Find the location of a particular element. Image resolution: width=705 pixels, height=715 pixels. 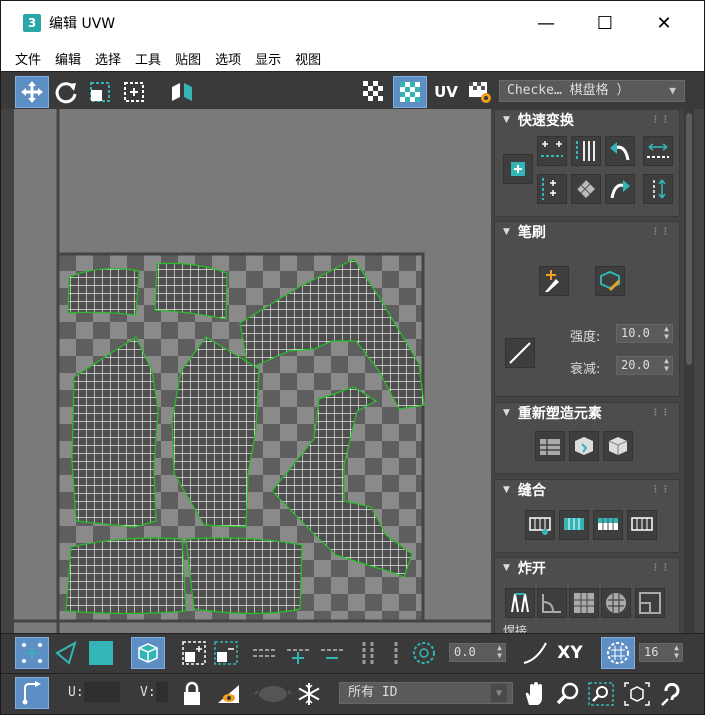

grow-selection-button is located at coordinates (194, 653).